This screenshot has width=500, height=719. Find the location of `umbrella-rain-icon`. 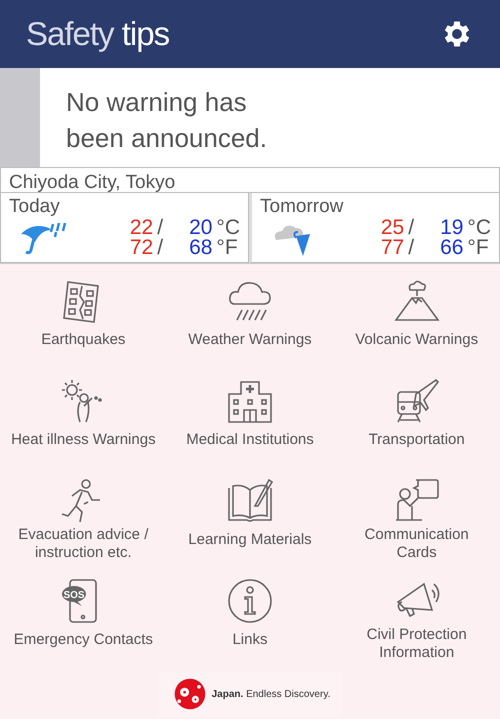

umbrella-rain-icon is located at coordinates (44, 238).